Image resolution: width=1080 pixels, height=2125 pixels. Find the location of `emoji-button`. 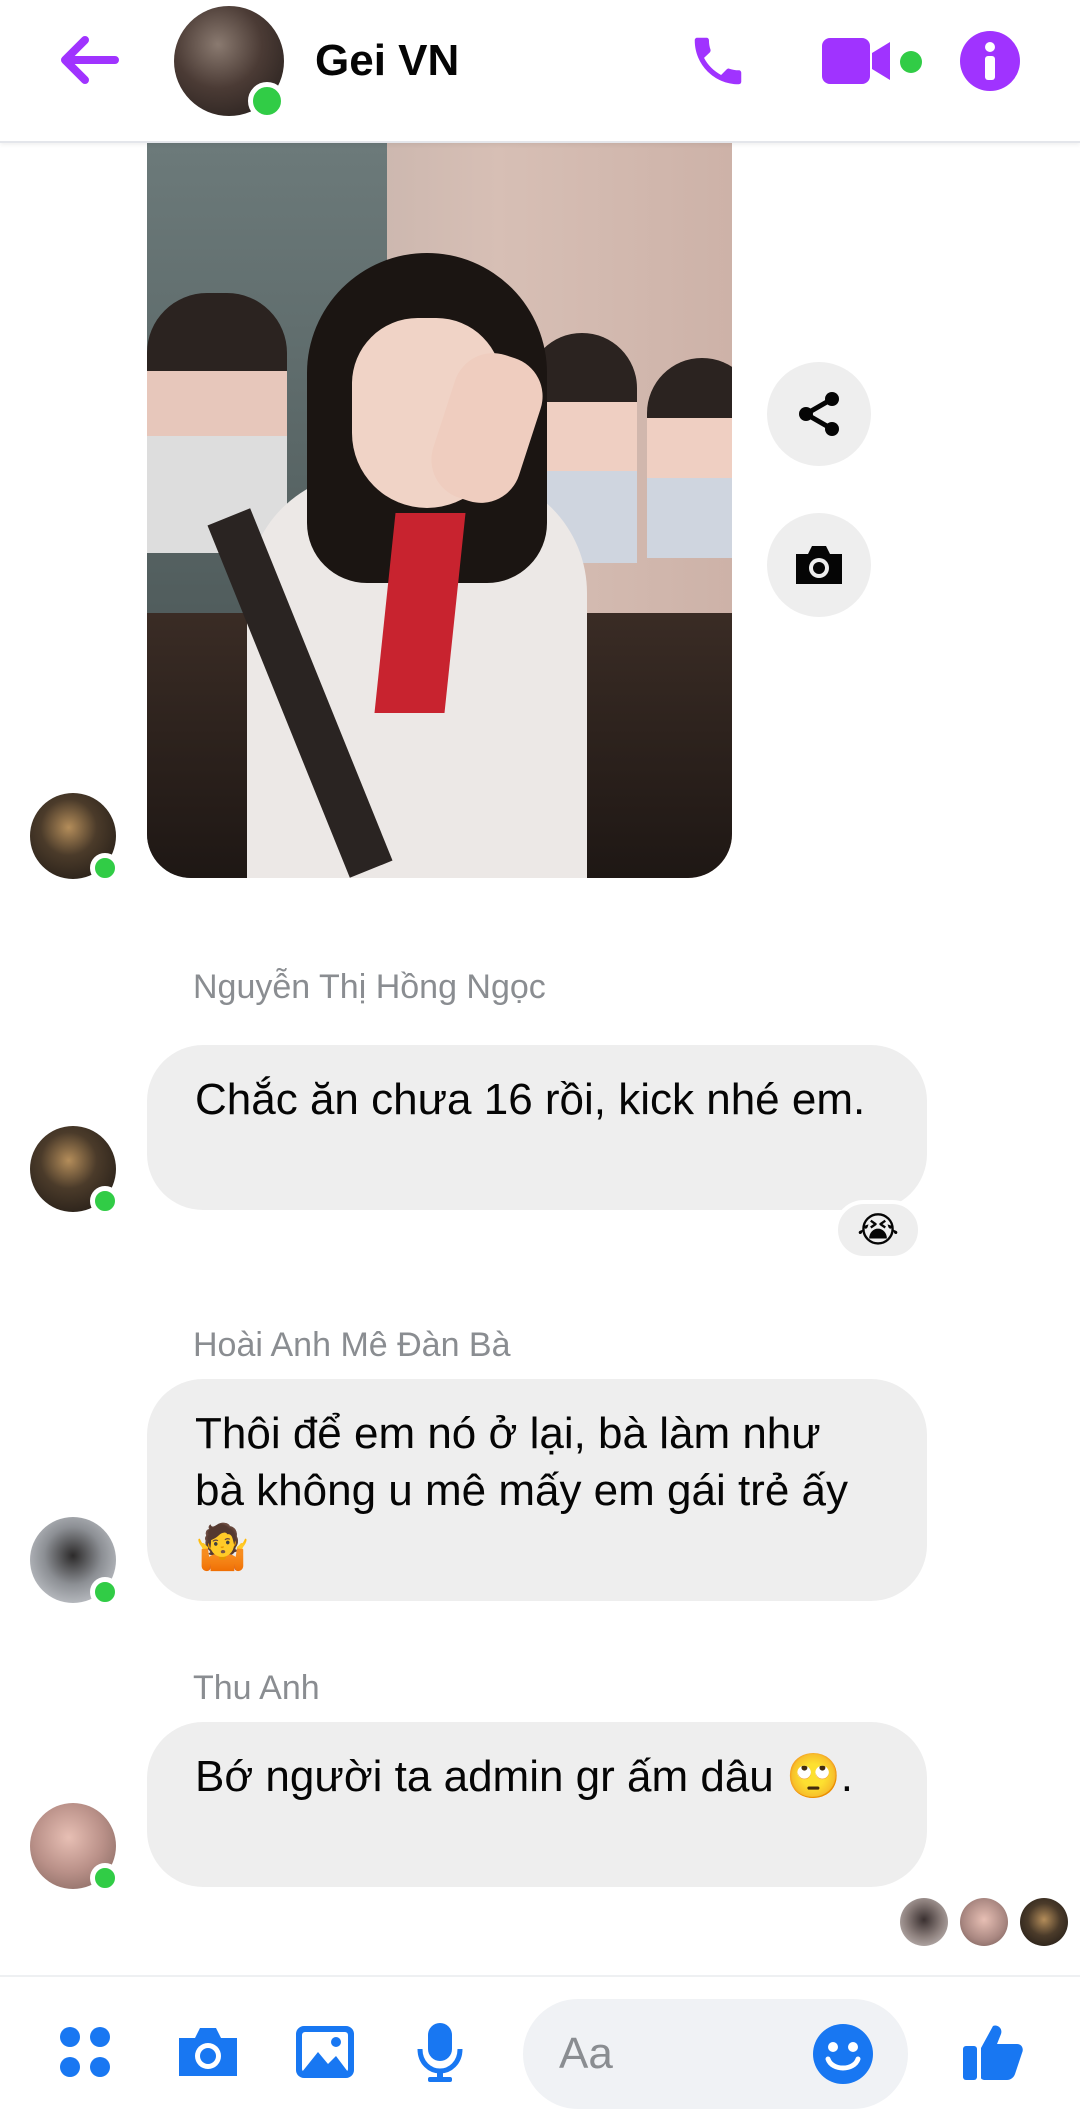

emoji-button is located at coordinates (843, 2054).